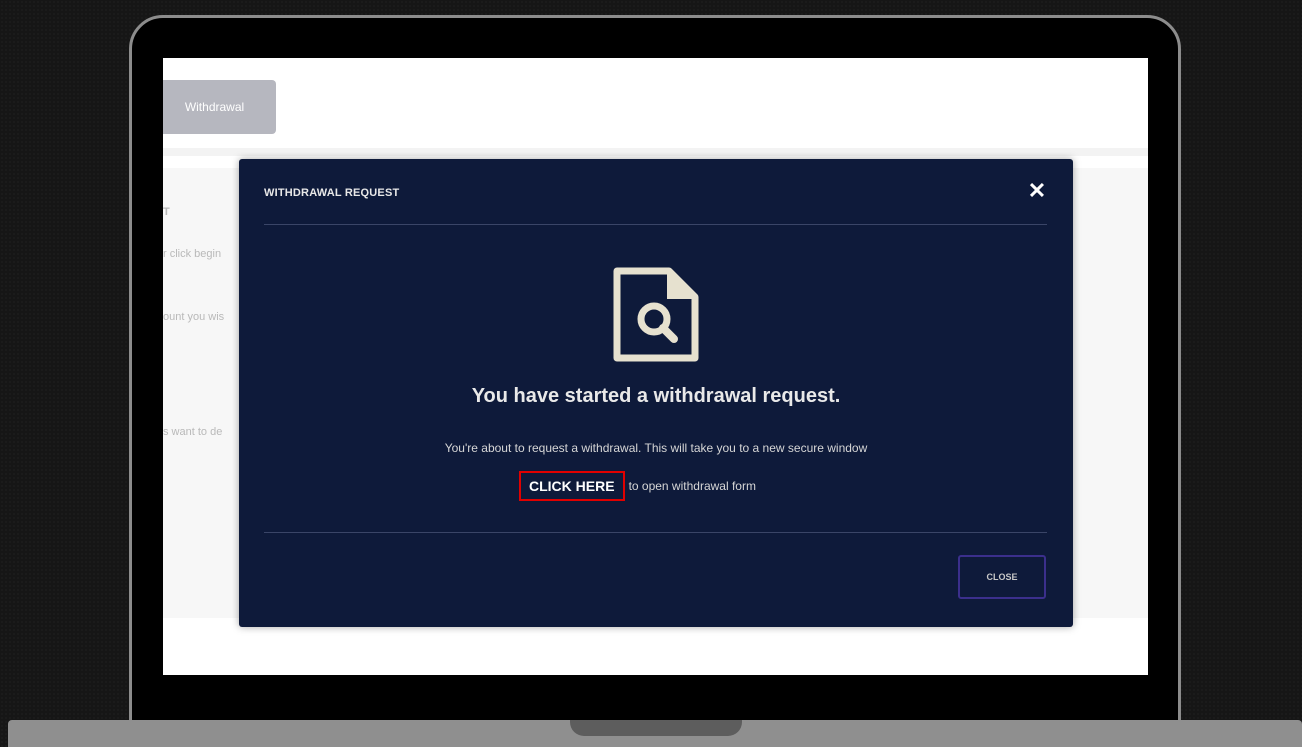 The image size is (1302, 747). I want to click on link-line: CLICK HERE to open withdrawal form, so click(637, 486).